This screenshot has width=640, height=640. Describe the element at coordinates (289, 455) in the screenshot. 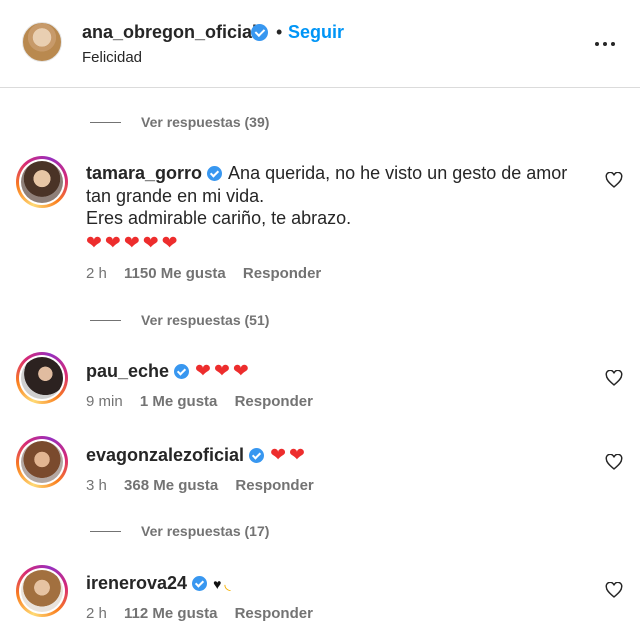

I see `heart-emojis: ❤❤` at that location.